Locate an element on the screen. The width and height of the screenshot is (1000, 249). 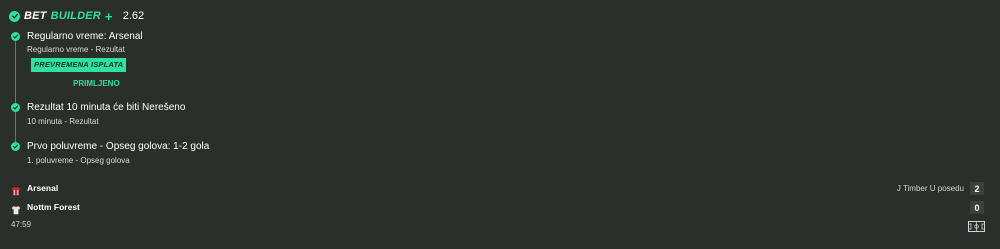
leg-title: Rezultat 10 minuta će biti Nerešeno is located at coordinates (106, 107).